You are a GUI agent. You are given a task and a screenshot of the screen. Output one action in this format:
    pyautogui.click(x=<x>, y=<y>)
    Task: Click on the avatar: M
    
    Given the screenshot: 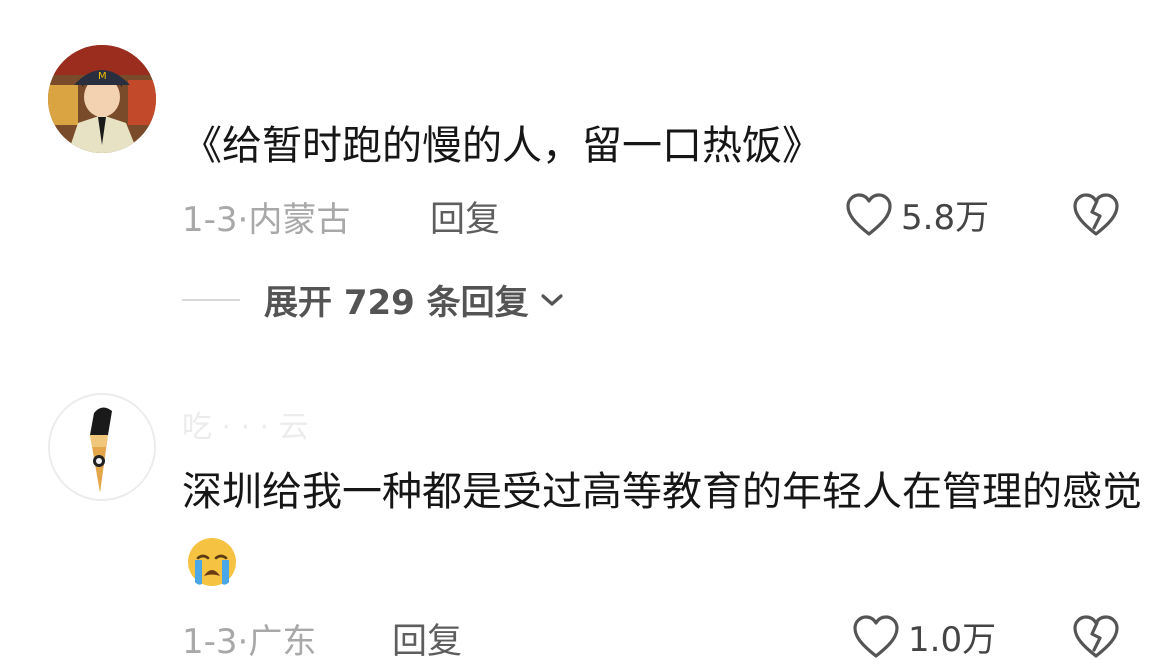 What is the action you would take?
    pyautogui.click(x=102, y=99)
    